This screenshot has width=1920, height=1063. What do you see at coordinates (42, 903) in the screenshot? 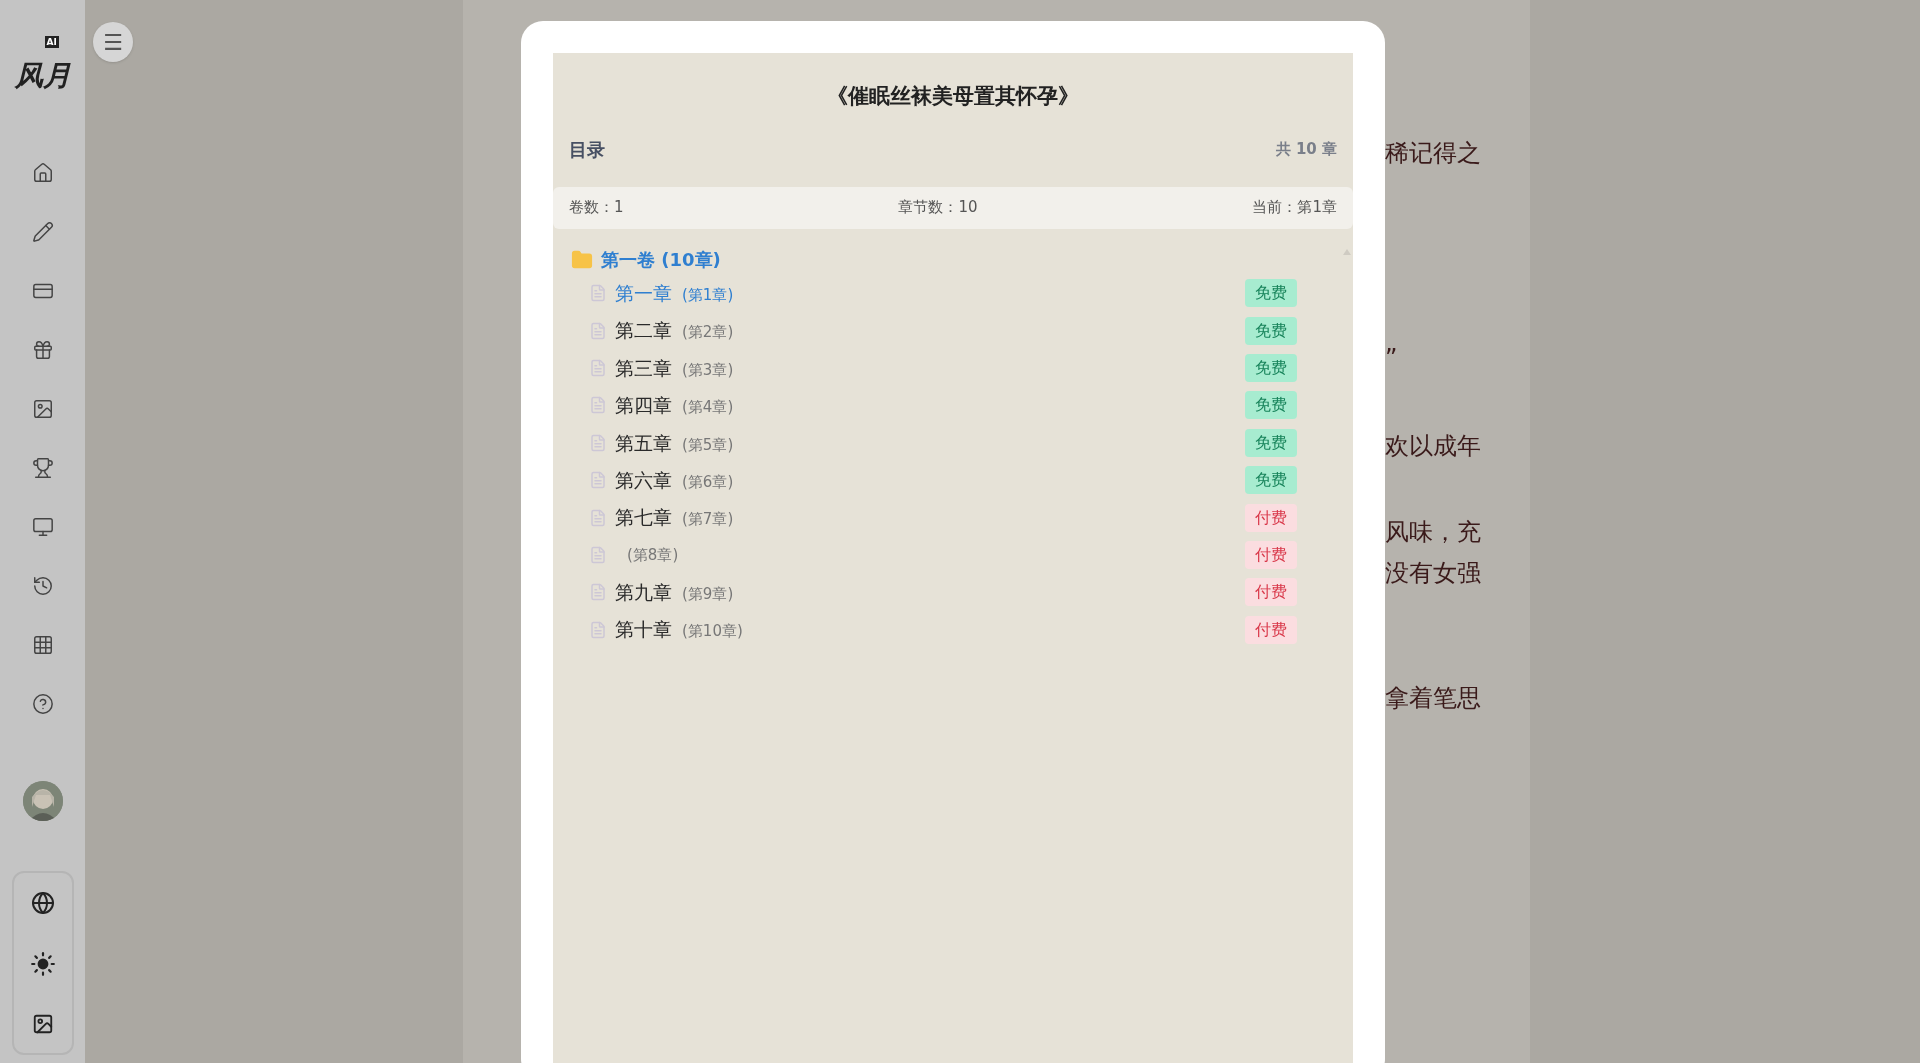
I see `globe-icon` at bounding box center [42, 903].